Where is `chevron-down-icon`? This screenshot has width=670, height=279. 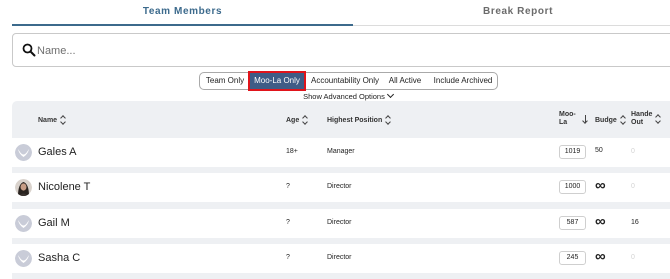
chevron-down-icon is located at coordinates (390, 94).